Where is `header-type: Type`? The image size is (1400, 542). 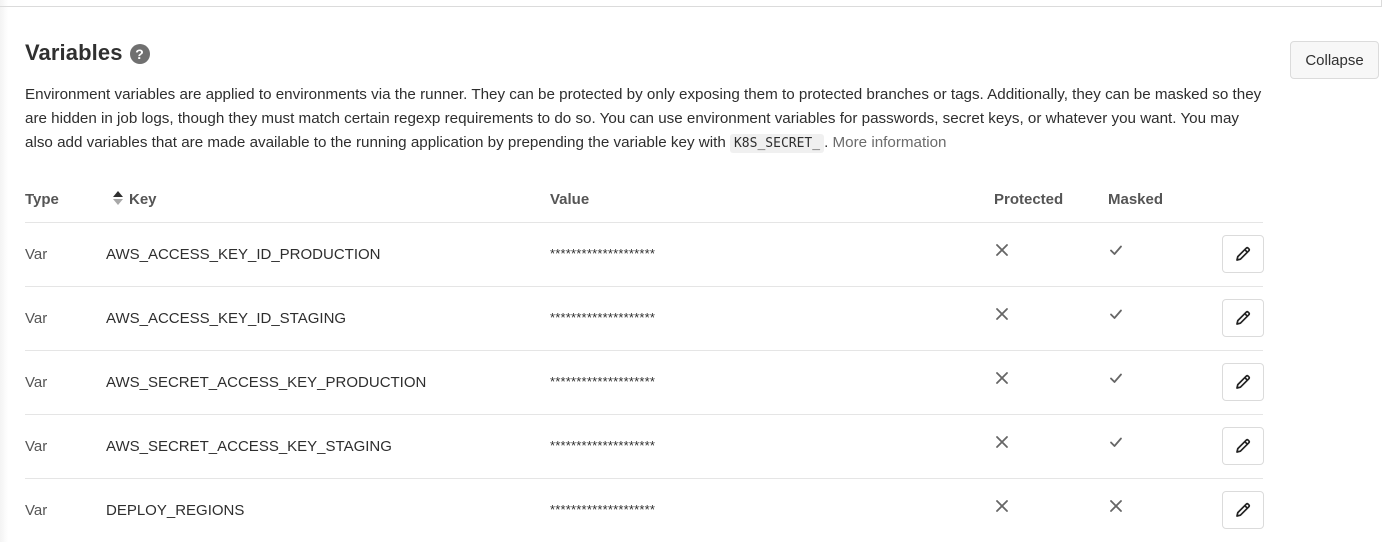
header-type: Type is located at coordinates (42, 199).